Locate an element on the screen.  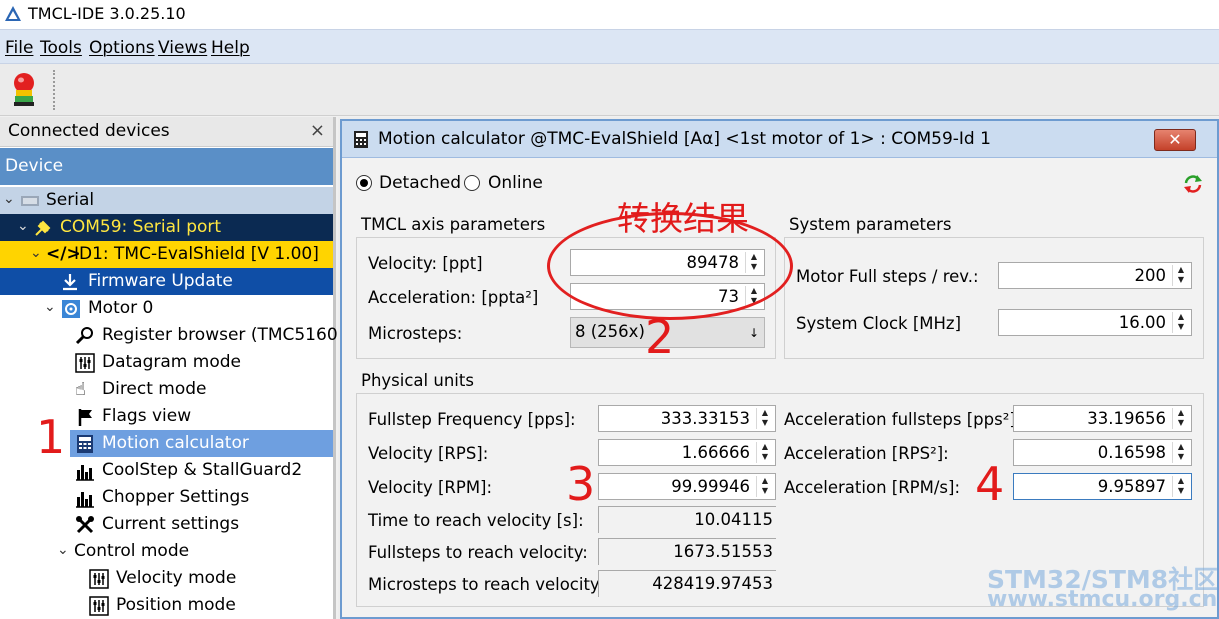
tree-item-control-mode: ⌄ Control mode is located at coordinates (166, 551).